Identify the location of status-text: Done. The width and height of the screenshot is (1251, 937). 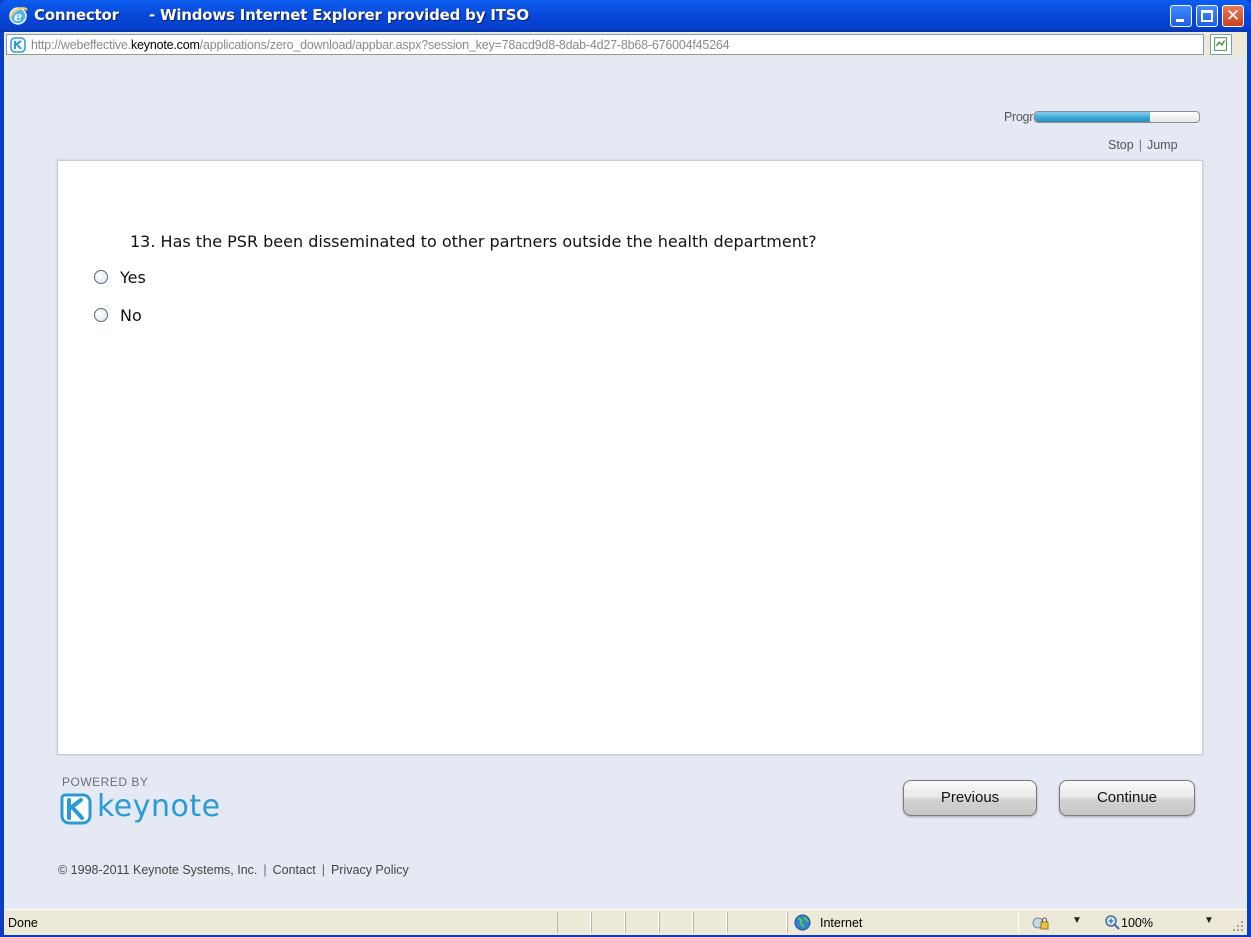
(23, 923).